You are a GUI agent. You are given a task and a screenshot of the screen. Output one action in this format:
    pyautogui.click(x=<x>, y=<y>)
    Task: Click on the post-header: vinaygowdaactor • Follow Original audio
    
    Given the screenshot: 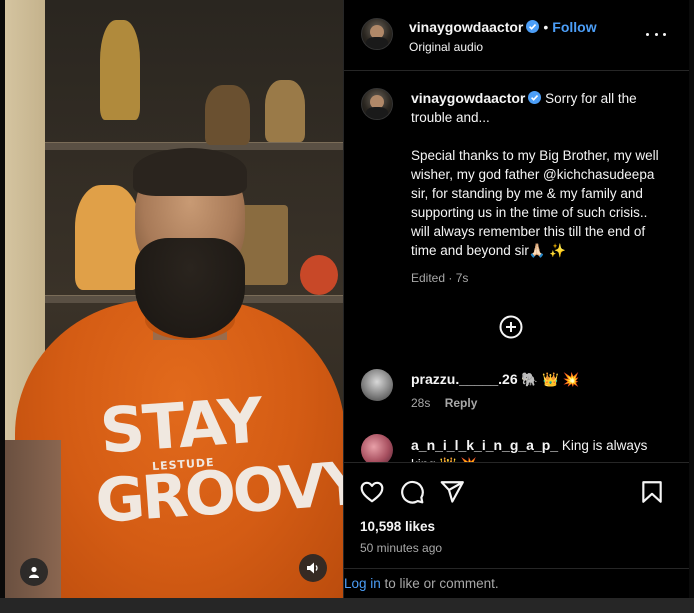 What is the action you would take?
    pyautogui.click(x=516, y=35)
    